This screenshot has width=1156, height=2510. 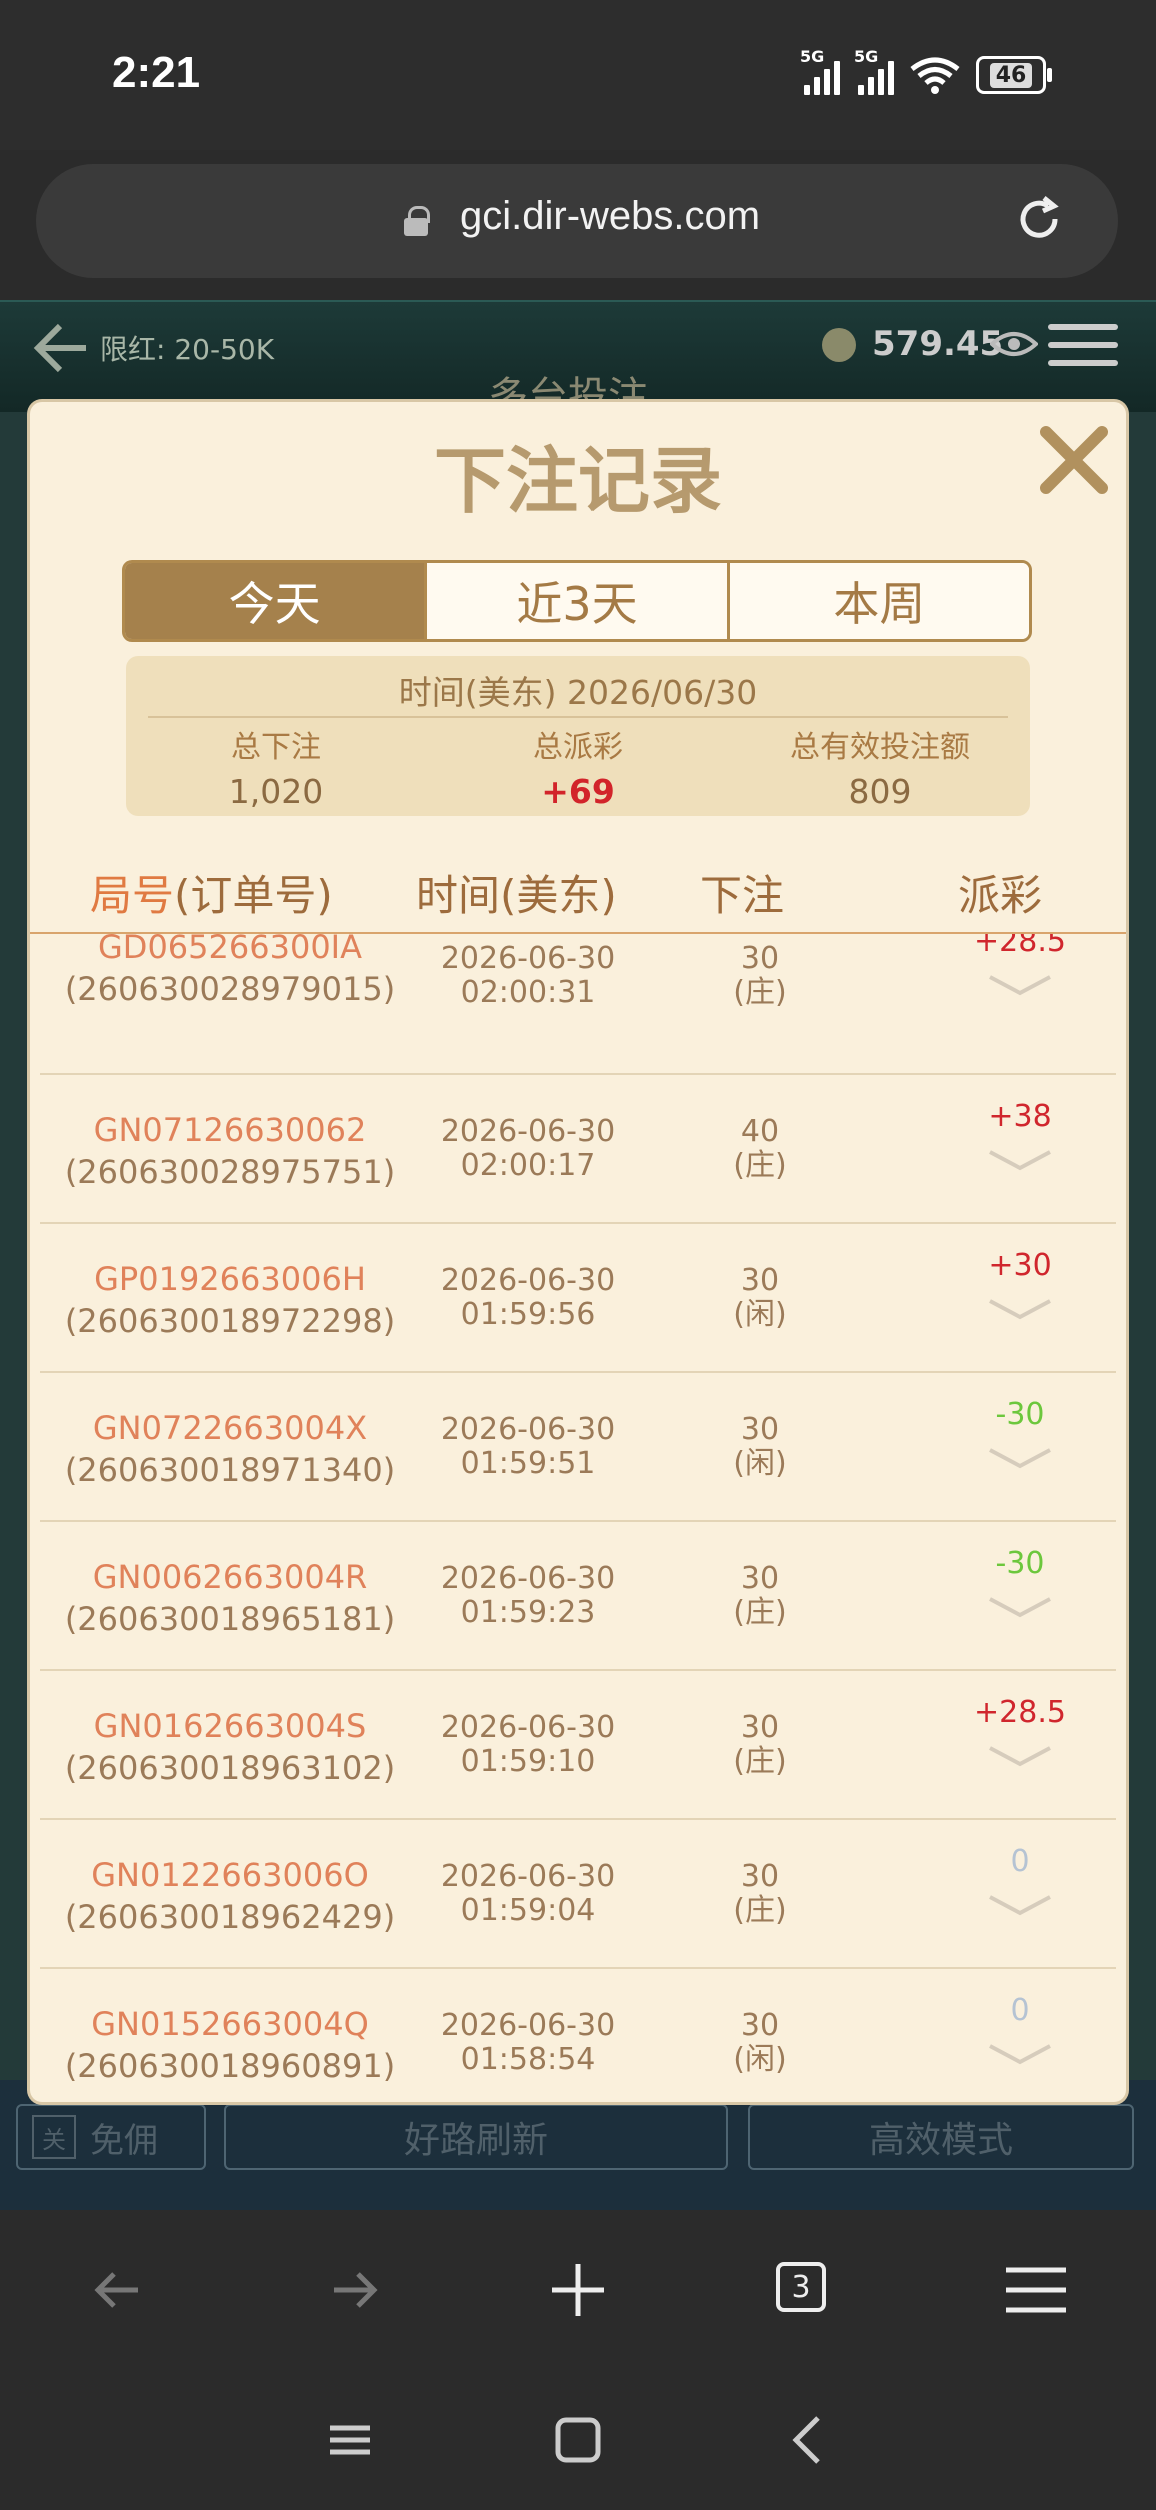 What do you see at coordinates (839, 345) in the screenshot?
I see `coin-icon` at bounding box center [839, 345].